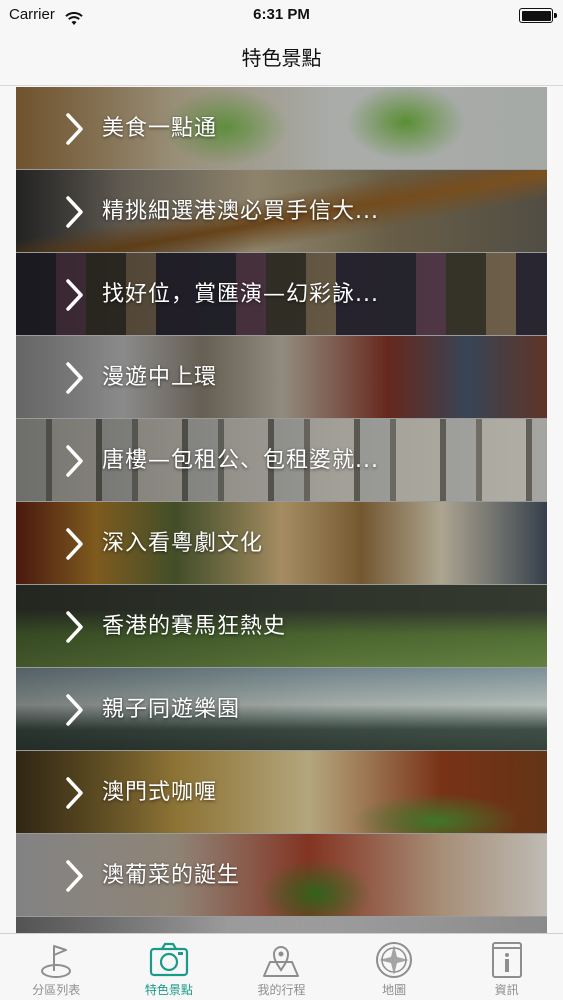 This screenshot has width=563, height=1000. I want to click on tab-label: 資訊, so click(506, 990).